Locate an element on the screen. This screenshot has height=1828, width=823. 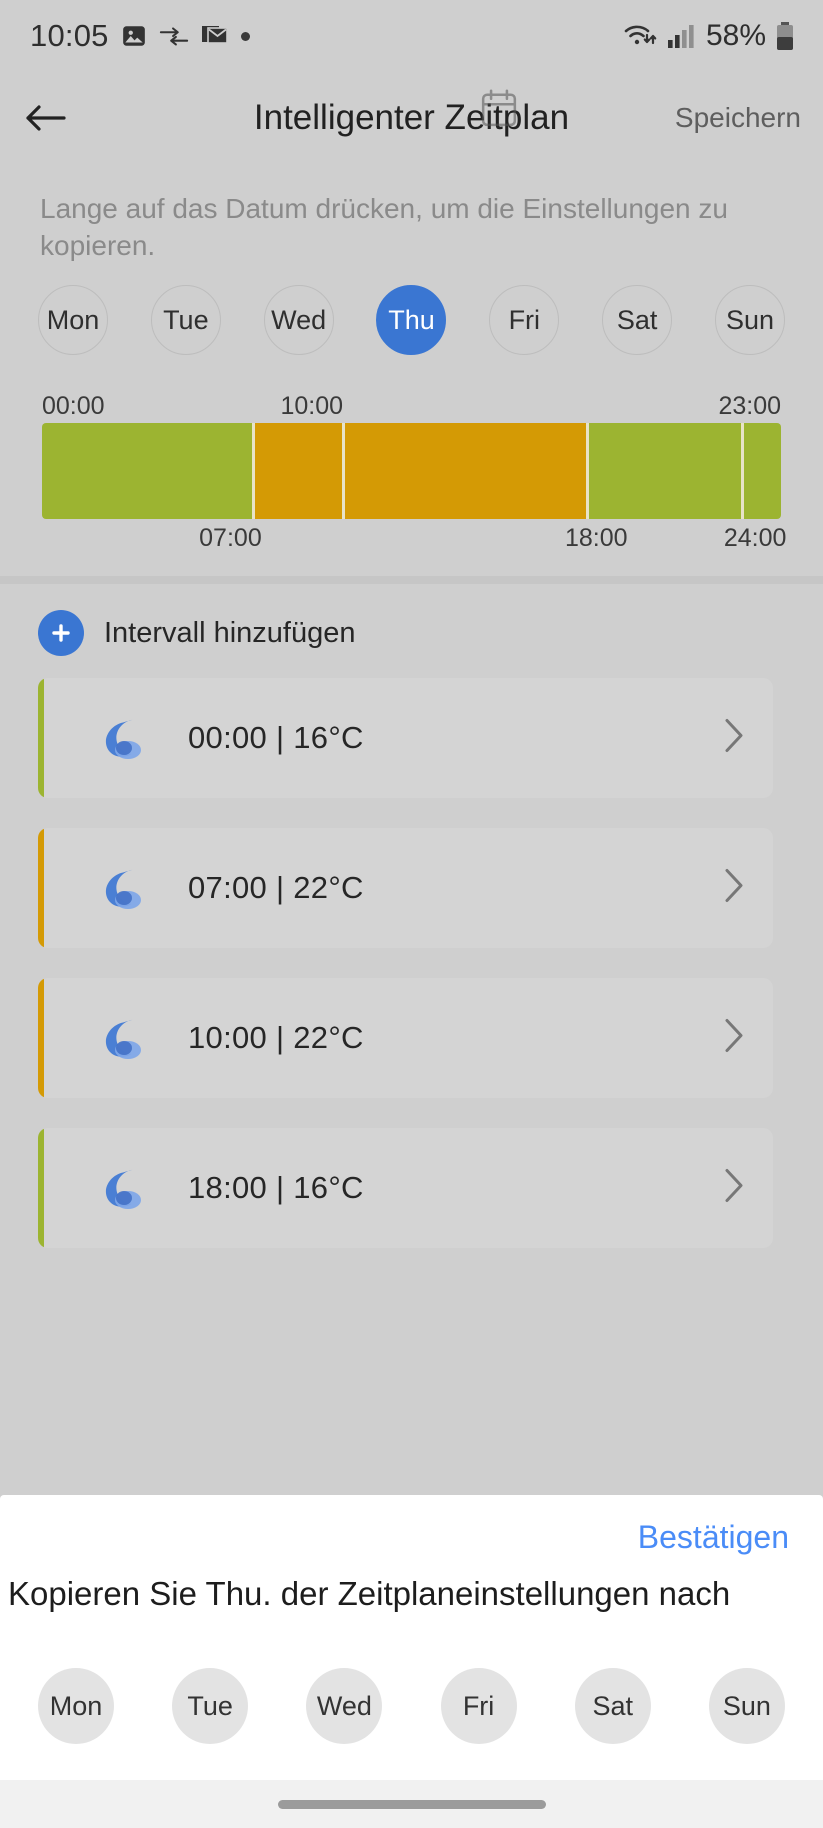
interval-label: 07:00 | 22°C is located at coordinates (276, 887).